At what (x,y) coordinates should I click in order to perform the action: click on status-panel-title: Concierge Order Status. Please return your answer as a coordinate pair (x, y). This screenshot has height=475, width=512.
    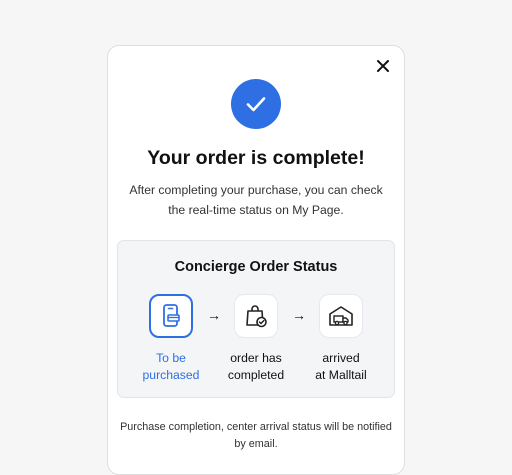
    Looking at the image, I should click on (256, 267).